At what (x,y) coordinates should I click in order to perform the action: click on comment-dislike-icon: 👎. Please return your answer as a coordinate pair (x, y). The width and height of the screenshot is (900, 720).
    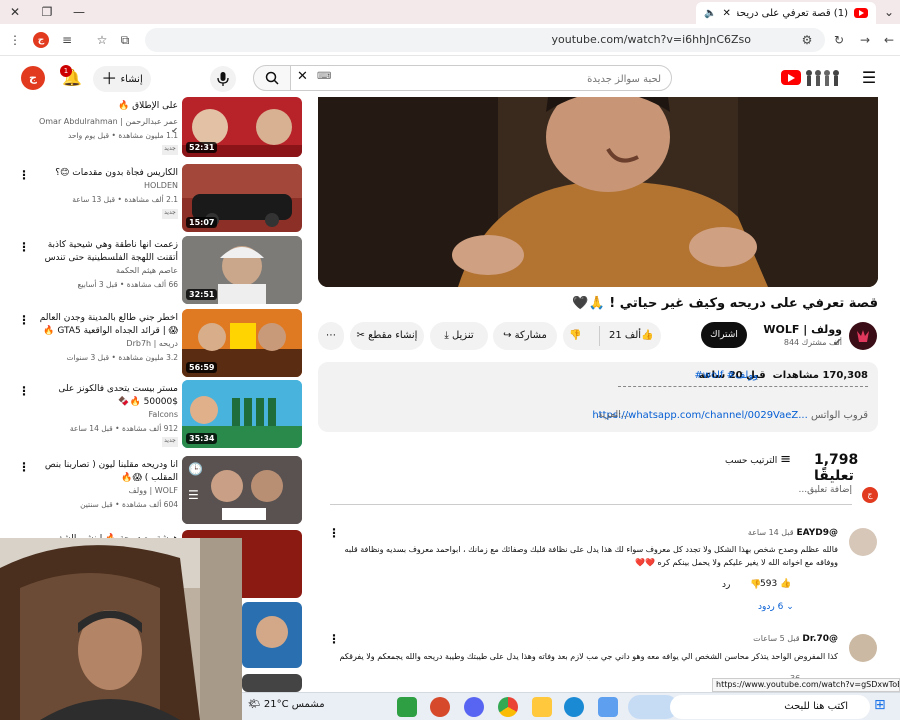
    Looking at the image, I should click on (755, 585).